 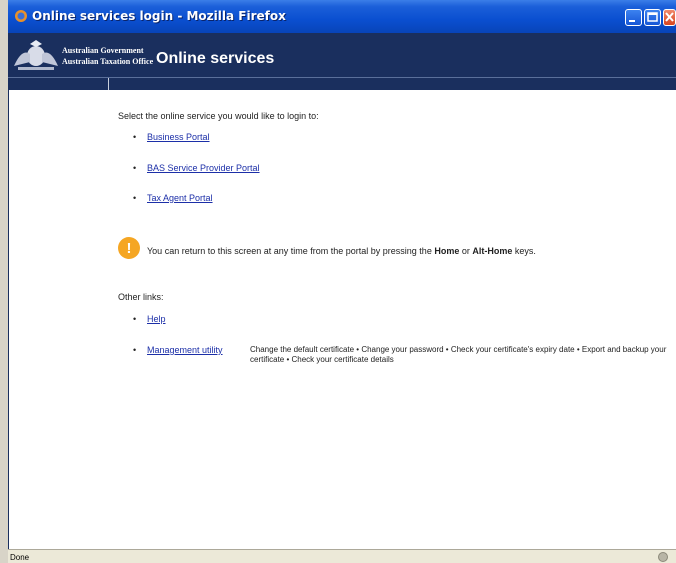 I want to click on firefox-icon, so click(x=21, y=16).